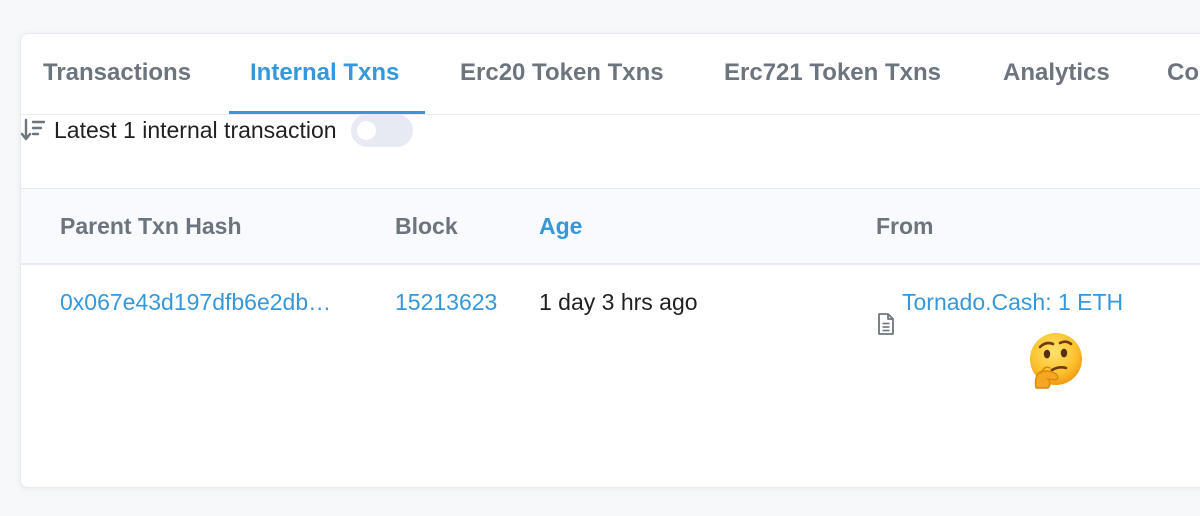 This screenshot has width=1200, height=516. Describe the element at coordinates (562, 74) in the screenshot. I see `tab-erc20-token-txns: Erc20 Token Txns` at that location.